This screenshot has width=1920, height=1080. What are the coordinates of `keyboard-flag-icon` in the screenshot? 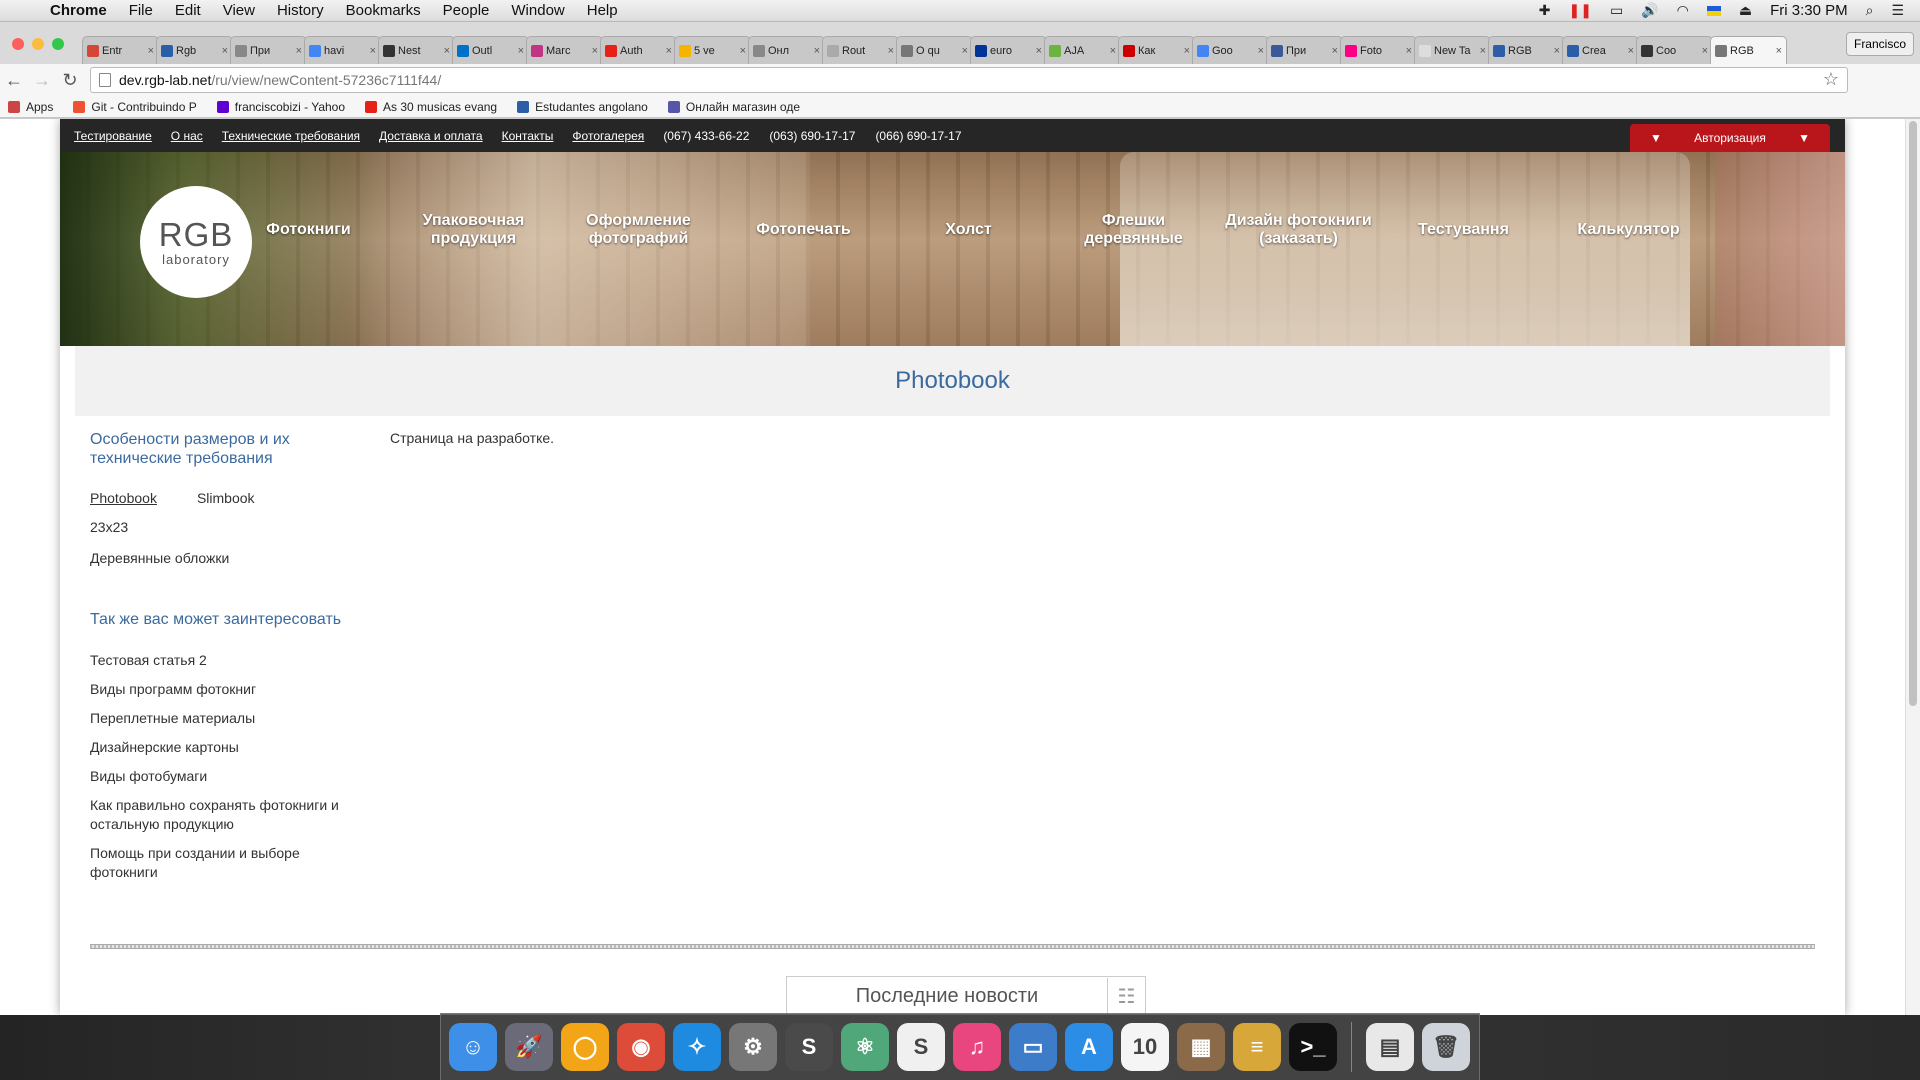 It's located at (1713, 10).